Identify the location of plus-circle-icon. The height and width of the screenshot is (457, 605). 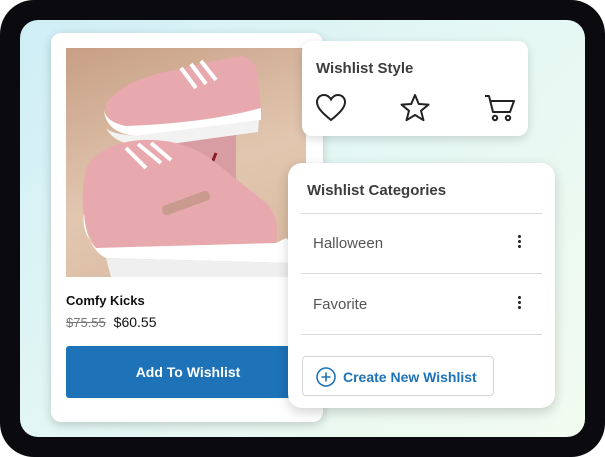
(326, 377).